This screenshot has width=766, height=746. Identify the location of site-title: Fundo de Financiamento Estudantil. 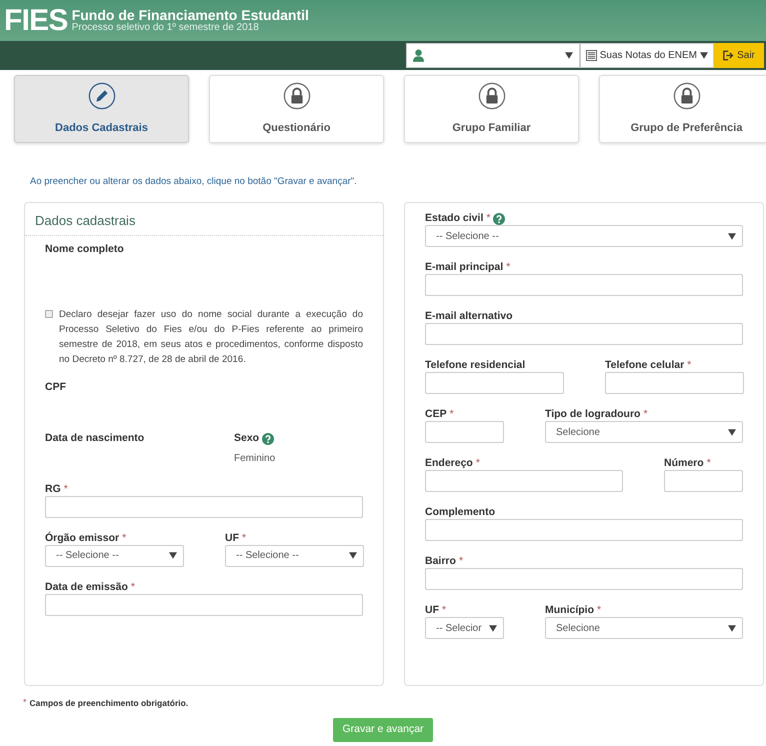
(190, 15).